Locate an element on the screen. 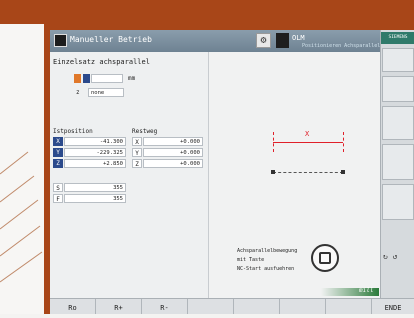 This screenshot has height=318, width=414. vsoftkey-tool is located at coordinates (398, 162).